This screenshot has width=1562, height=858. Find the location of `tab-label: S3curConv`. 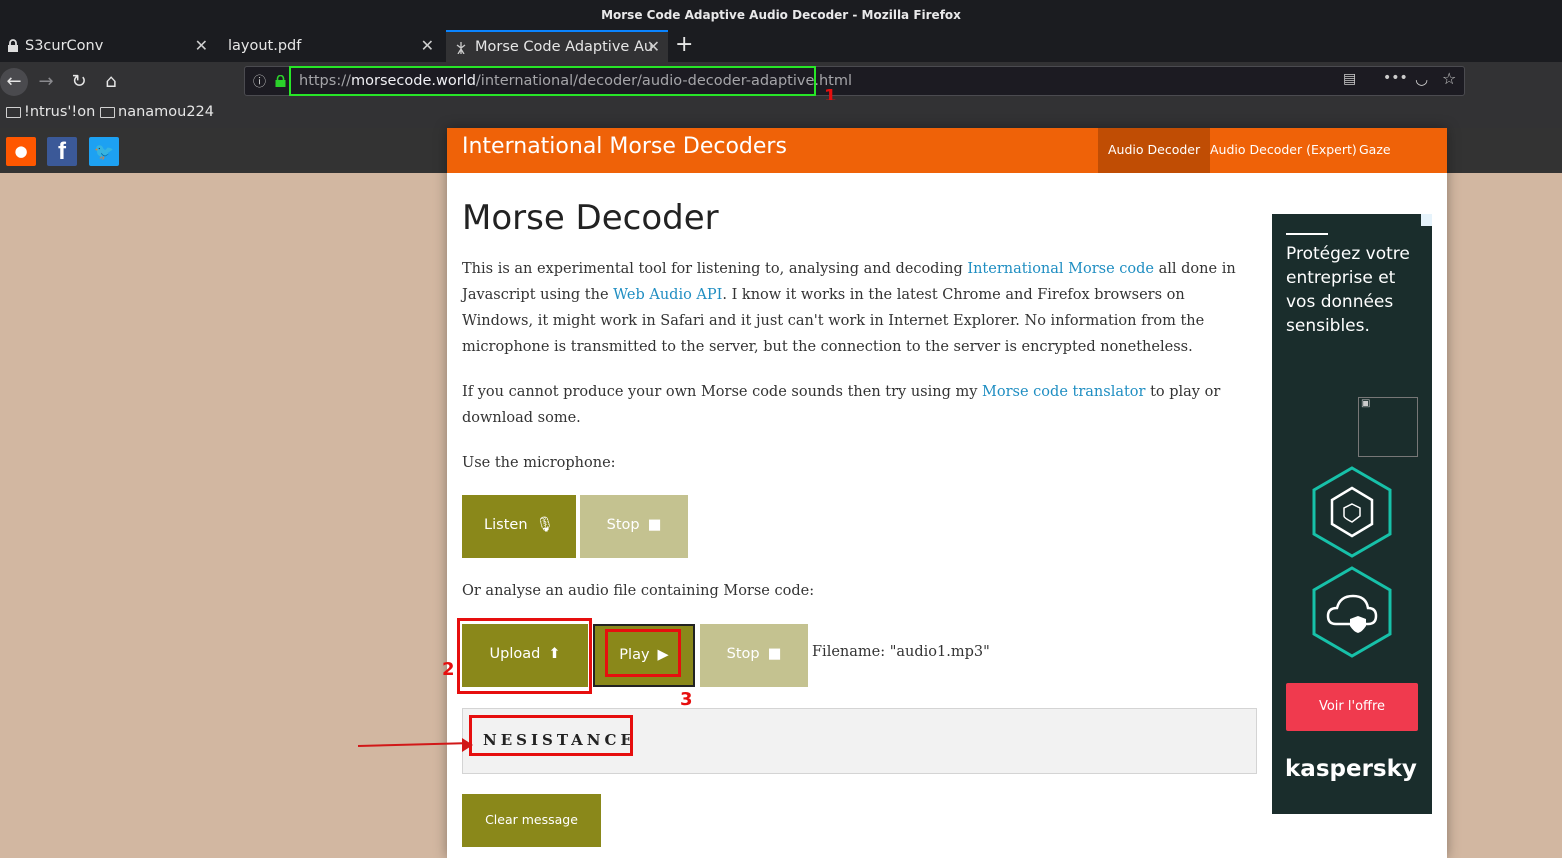

tab-label: S3curConv is located at coordinates (64, 46).